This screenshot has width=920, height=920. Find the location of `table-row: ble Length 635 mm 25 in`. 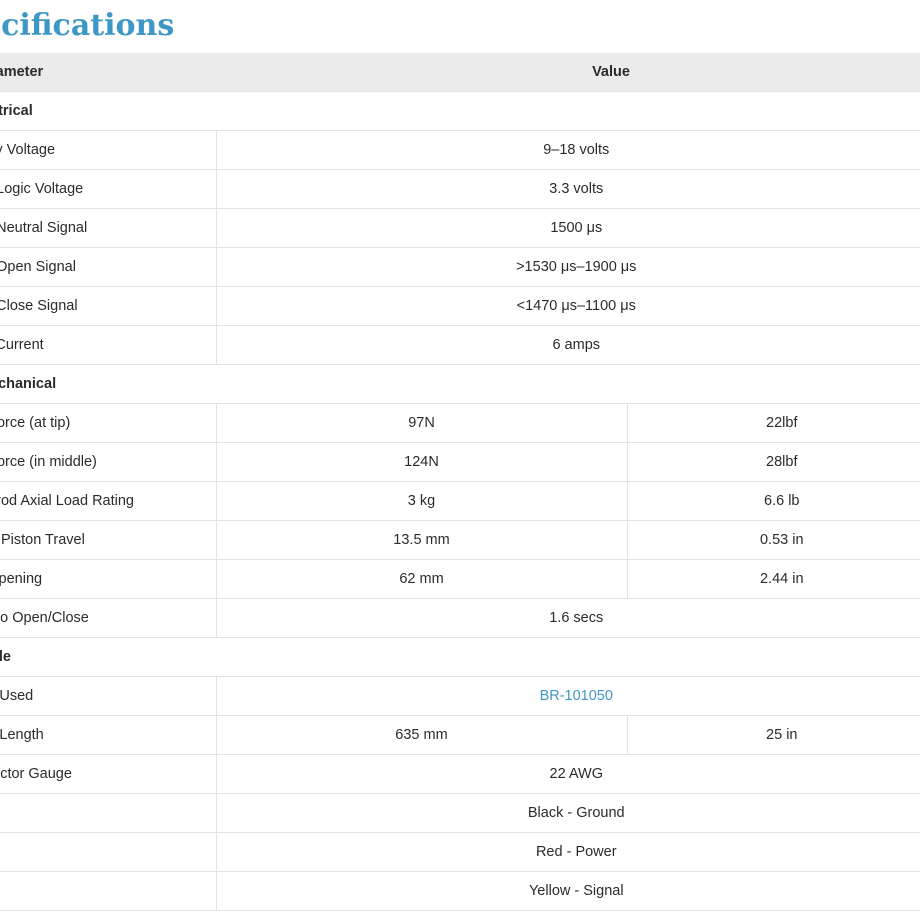

table-row: ble Length 635 mm 25 in is located at coordinates (460, 735).